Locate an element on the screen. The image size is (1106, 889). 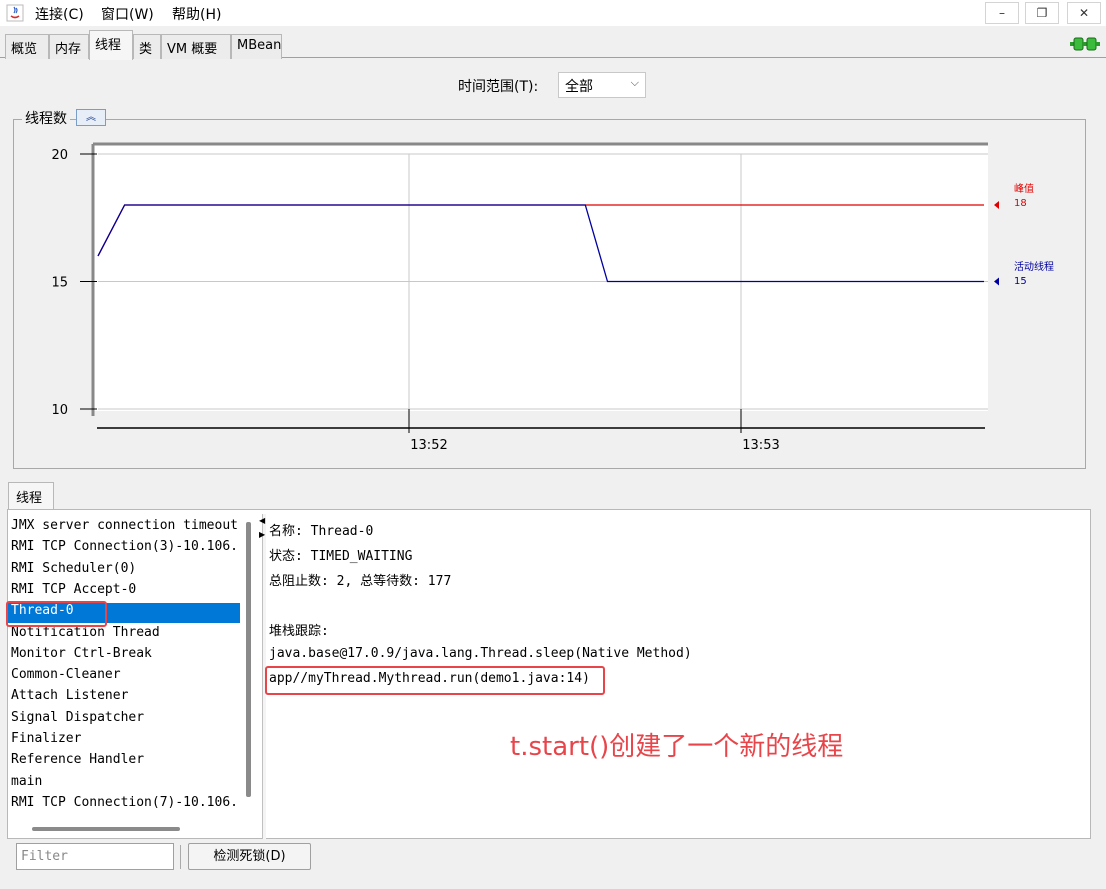
filter-input is located at coordinates (95, 856).